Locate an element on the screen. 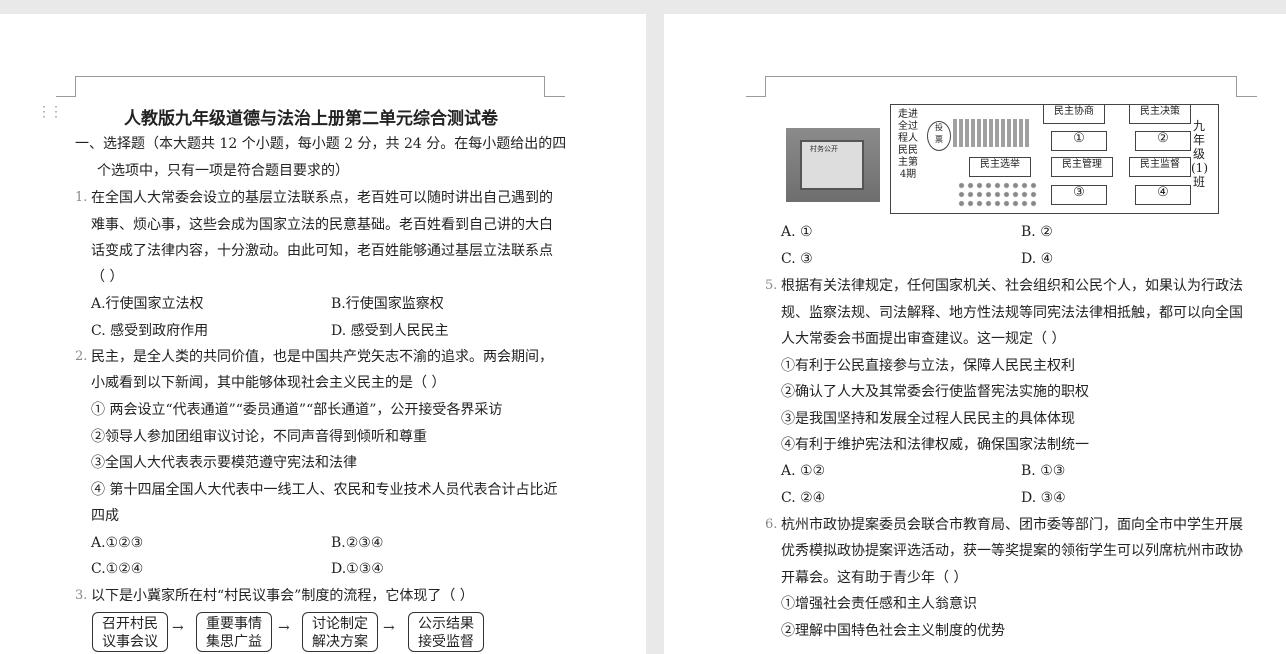 Image resolution: width=1286 pixels, height=654 pixels. question-text: 民主，是全人类的共同价值，也是中国共产党矢志不渝的追求。两会期间， is located at coordinates (322, 357).